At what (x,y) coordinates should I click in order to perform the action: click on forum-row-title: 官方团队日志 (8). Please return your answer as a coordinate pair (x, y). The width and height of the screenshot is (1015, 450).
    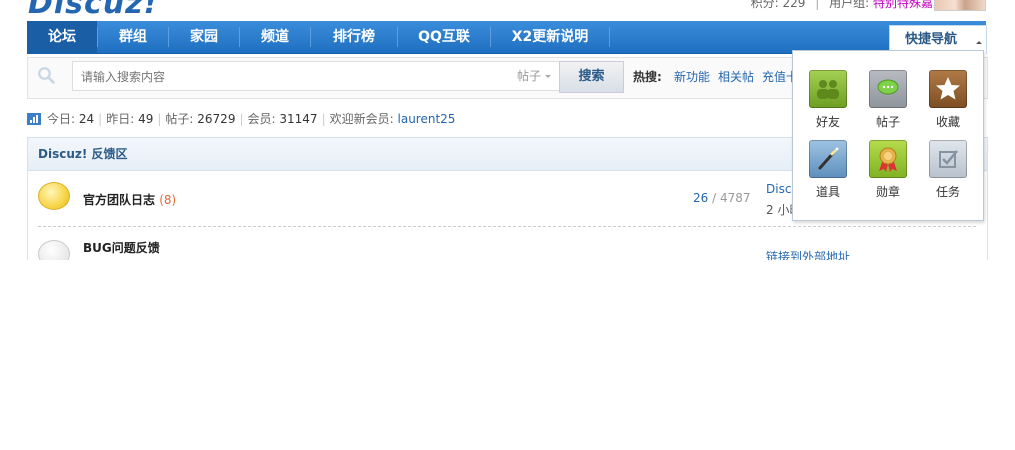
    Looking at the image, I should click on (129, 199).